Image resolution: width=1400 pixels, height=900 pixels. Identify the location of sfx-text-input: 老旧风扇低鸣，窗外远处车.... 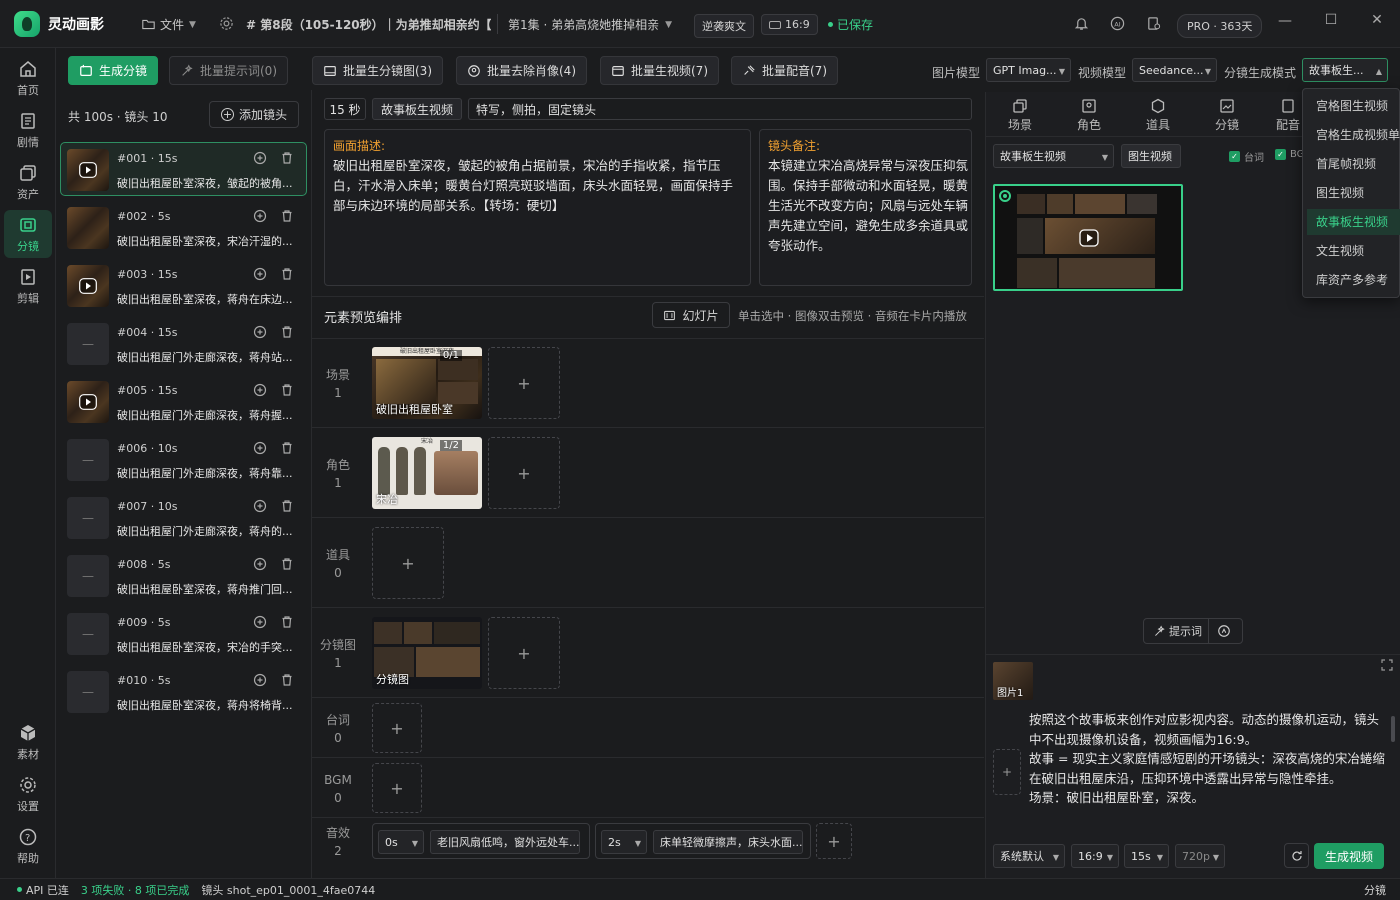
(505, 842).